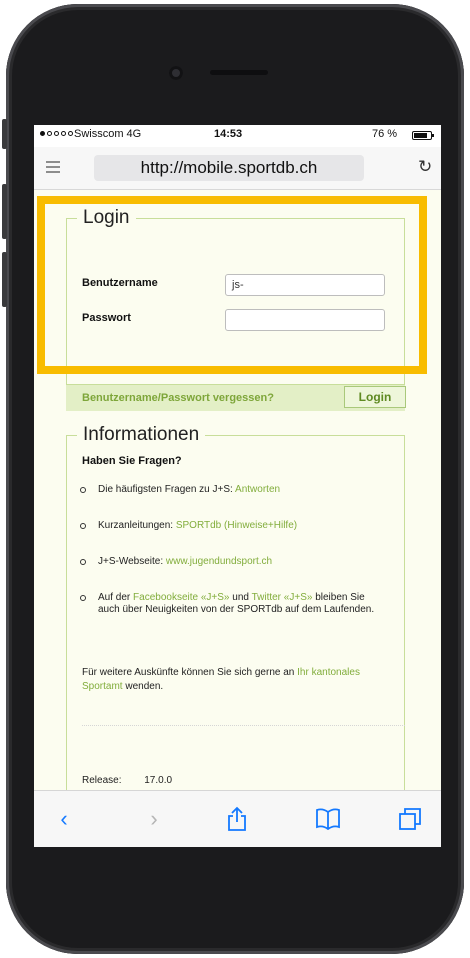 The height and width of the screenshot is (958, 470). What do you see at coordinates (239, 72) in the screenshot?
I see `earpiece-speaker` at bounding box center [239, 72].